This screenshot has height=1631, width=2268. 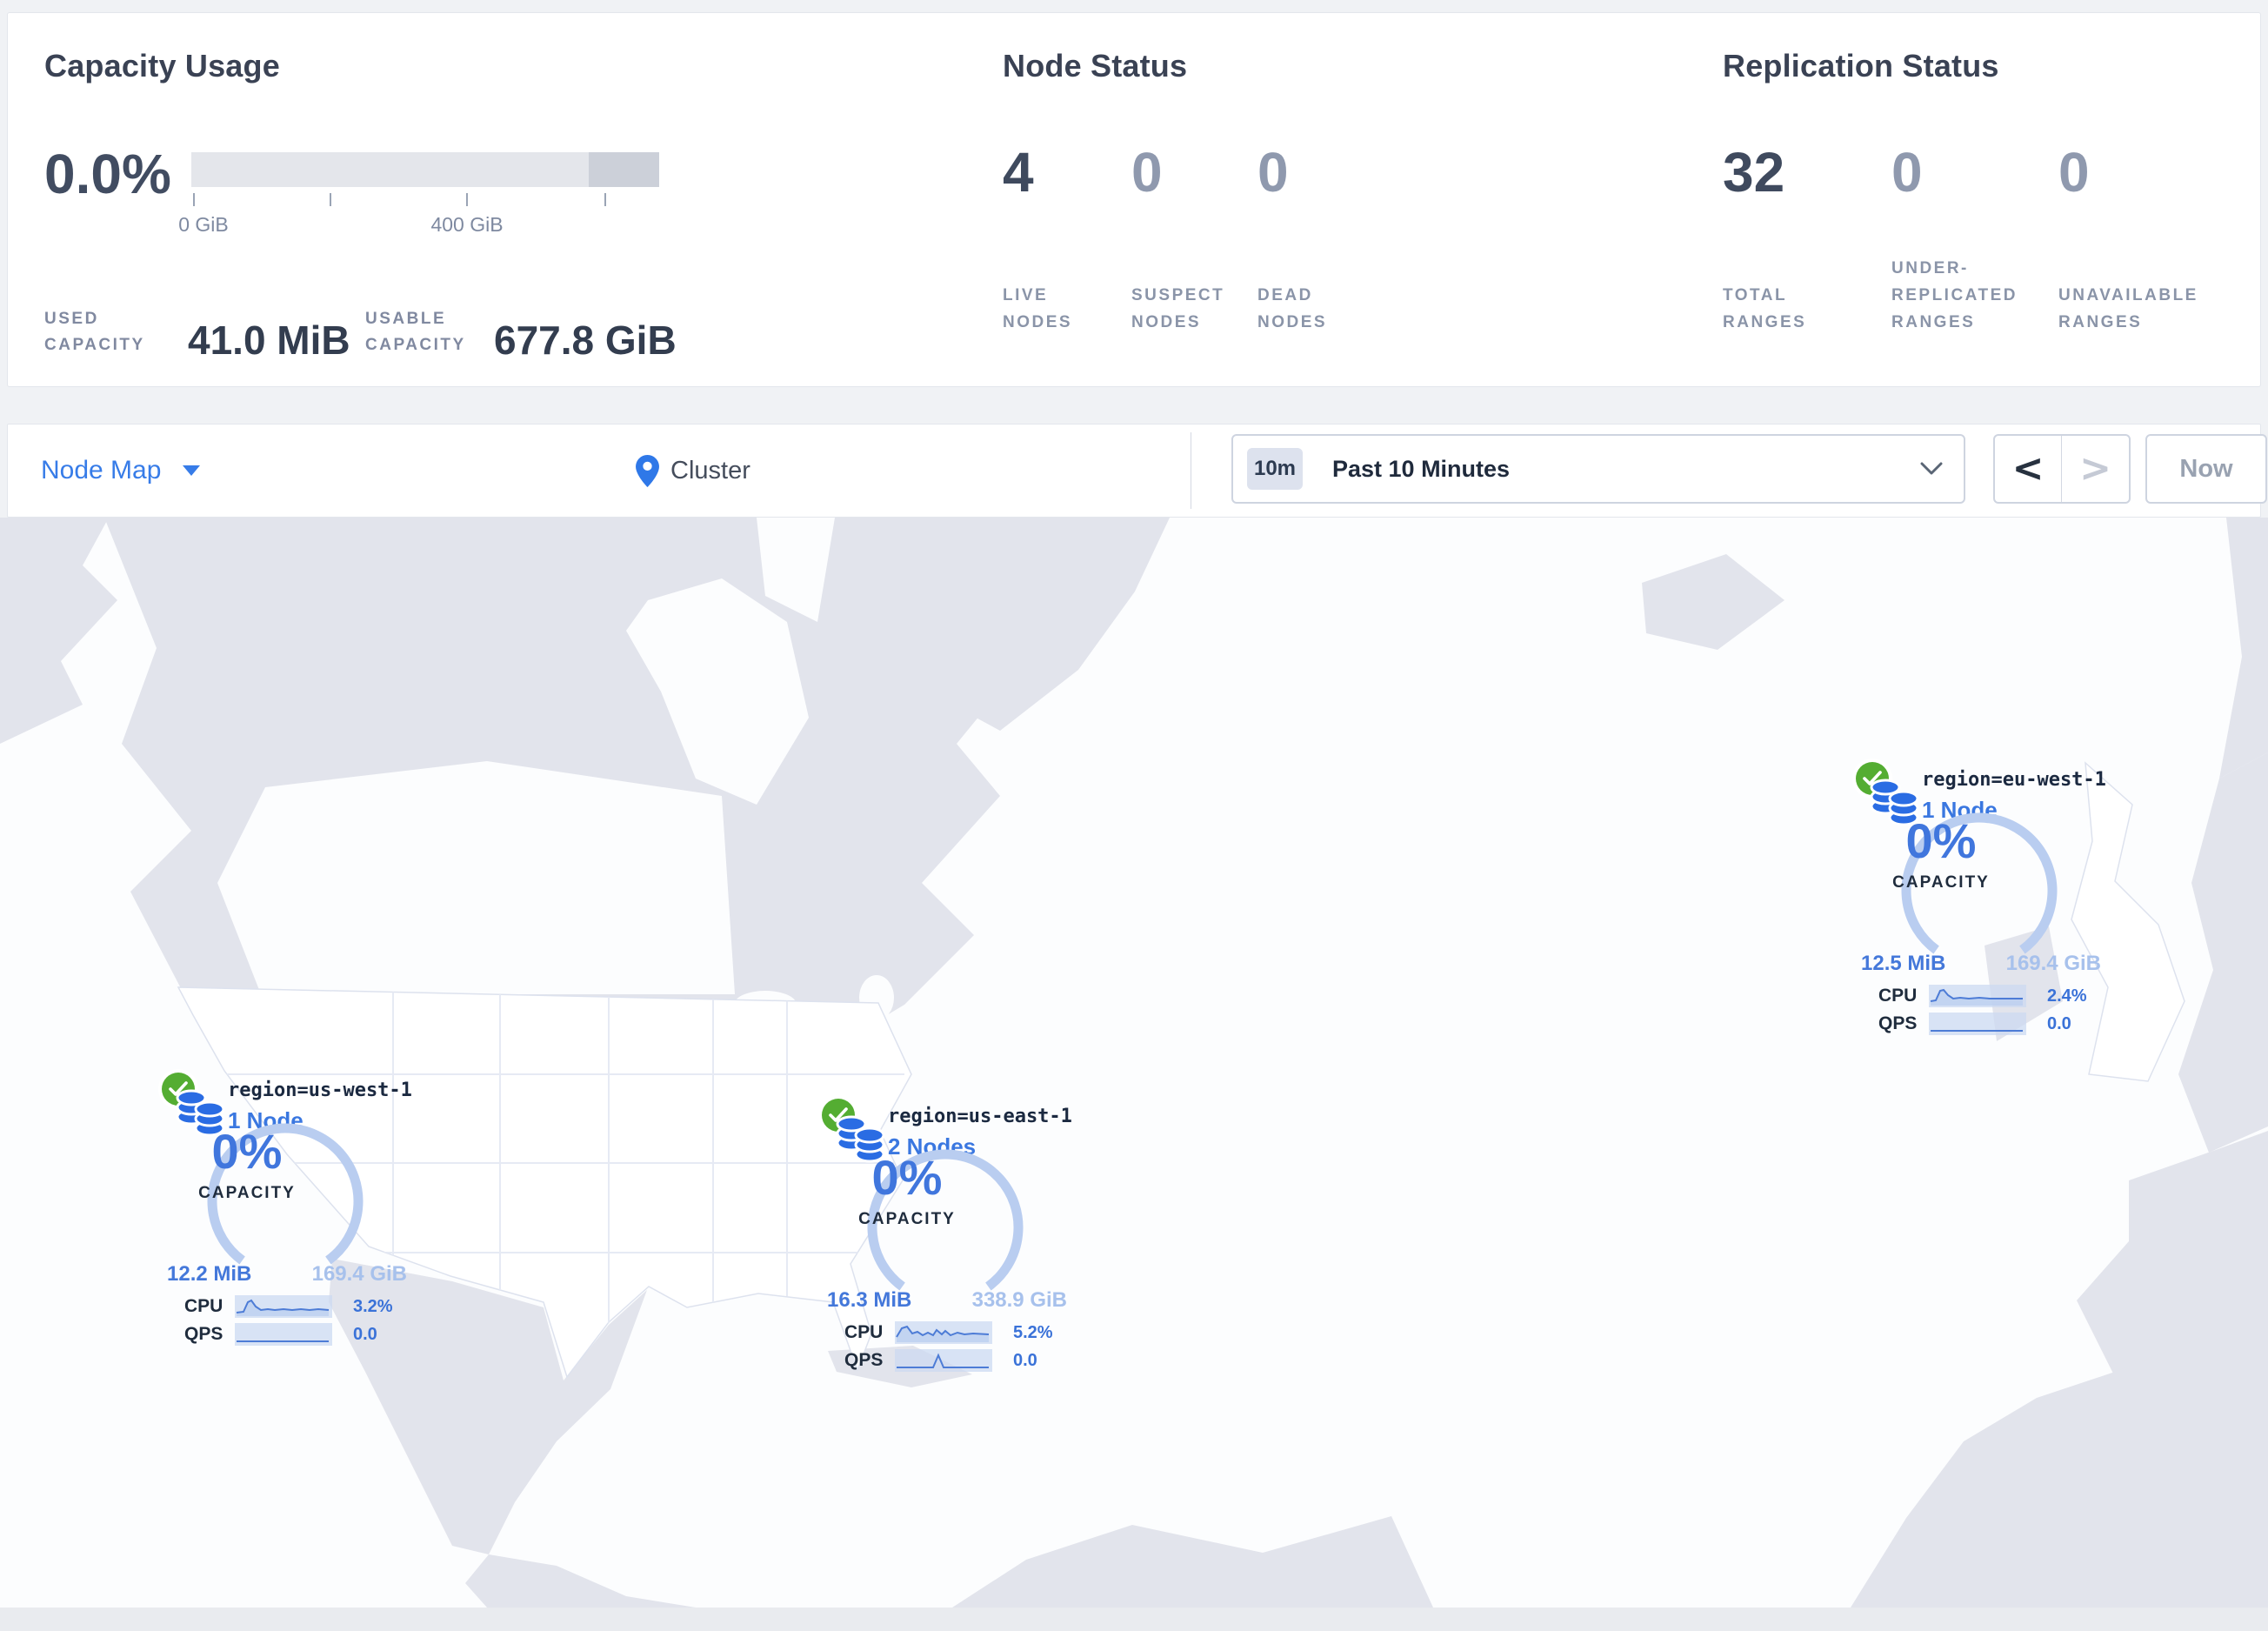 I want to click on unavailable-ranges-stat: 0 UNAVAILABLE RANGES, so click(x=2145, y=199).